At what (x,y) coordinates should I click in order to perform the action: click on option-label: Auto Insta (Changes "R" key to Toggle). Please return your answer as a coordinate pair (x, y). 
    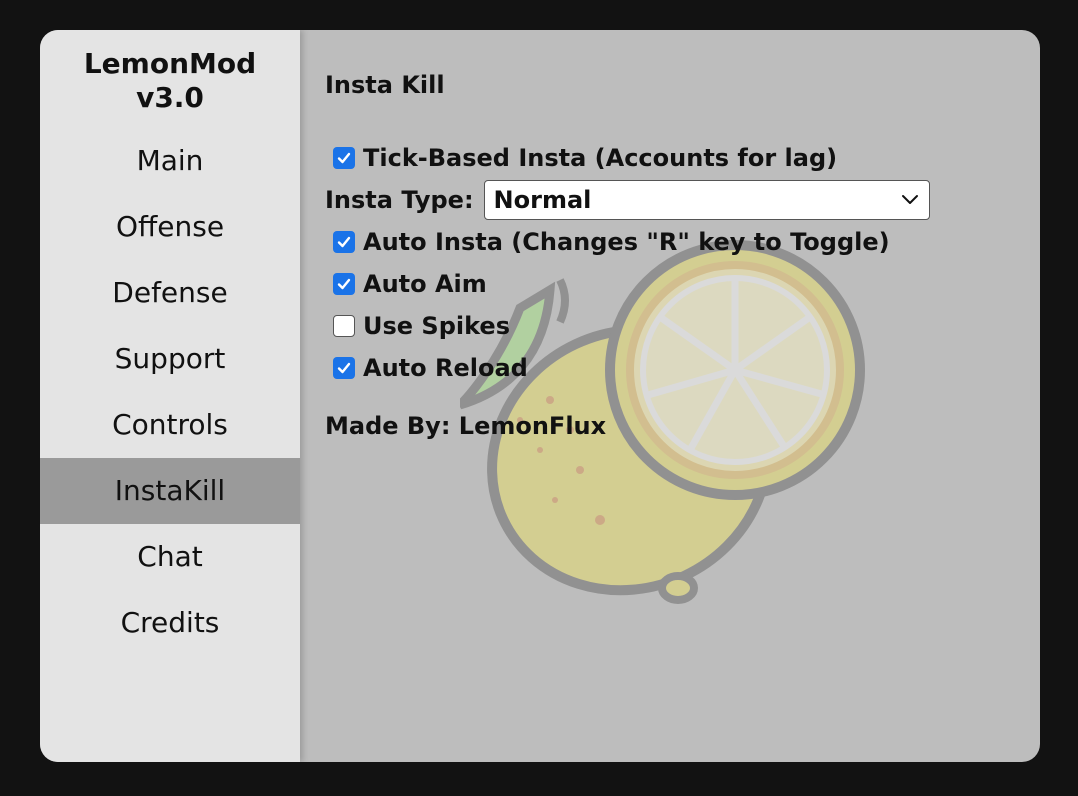
    Looking at the image, I should click on (626, 242).